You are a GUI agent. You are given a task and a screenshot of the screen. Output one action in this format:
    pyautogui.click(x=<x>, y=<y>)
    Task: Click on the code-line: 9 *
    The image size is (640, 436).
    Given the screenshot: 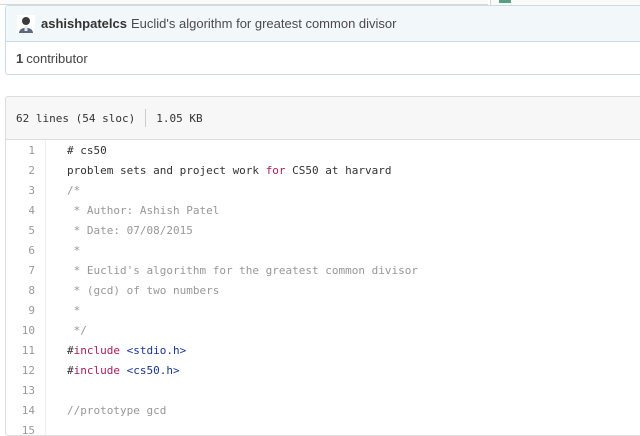 What is the action you would take?
    pyautogui.click(x=323, y=310)
    